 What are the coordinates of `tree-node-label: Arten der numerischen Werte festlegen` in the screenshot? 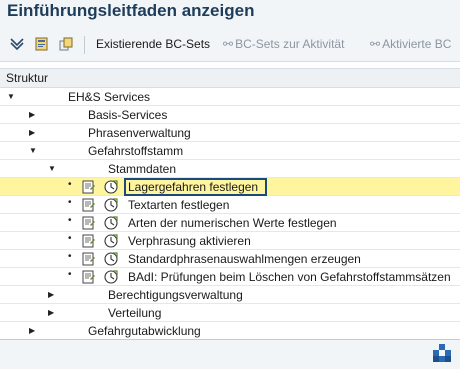 It's located at (232, 223).